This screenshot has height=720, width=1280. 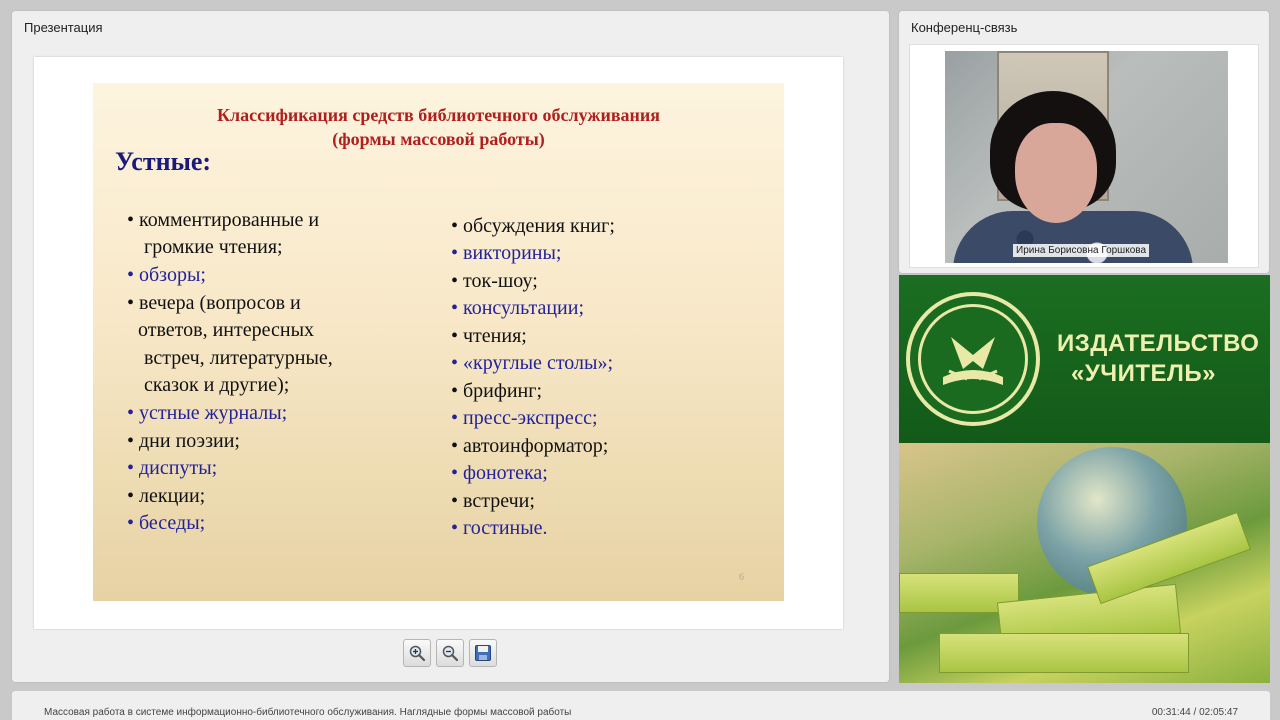 I want to click on list-item: • чтения;, so click(x=489, y=336).